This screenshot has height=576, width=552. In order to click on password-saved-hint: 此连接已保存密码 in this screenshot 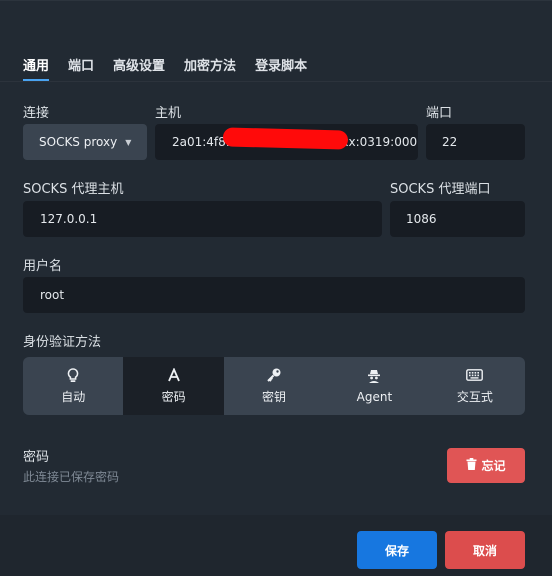, I will do `click(71, 477)`.